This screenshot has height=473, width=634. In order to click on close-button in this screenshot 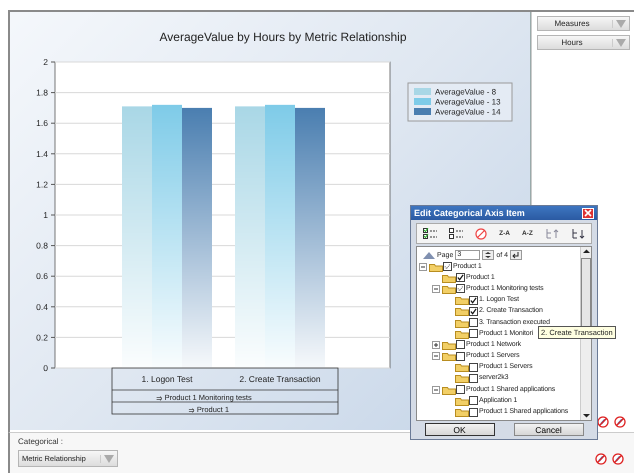, I will do `click(588, 213)`.